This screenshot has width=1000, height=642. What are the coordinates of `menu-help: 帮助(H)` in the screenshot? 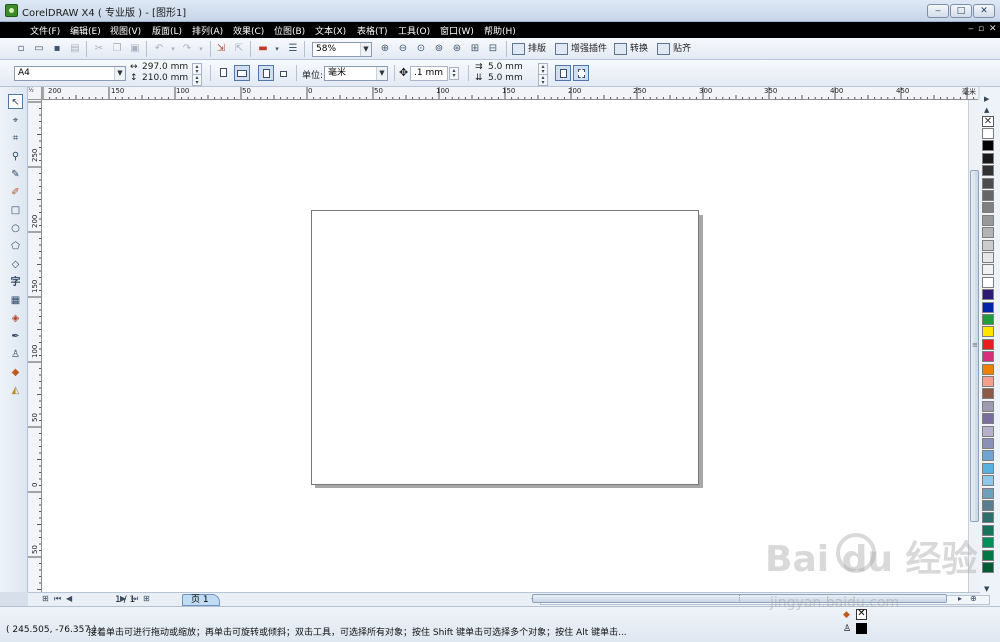 It's located at (500, 30).